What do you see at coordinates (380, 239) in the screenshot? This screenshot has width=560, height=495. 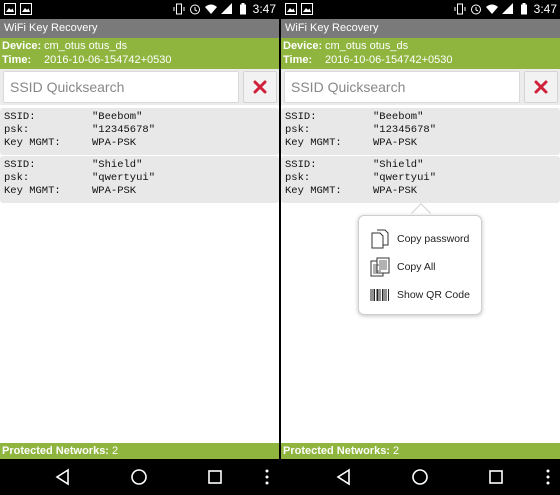 I see `copy-document-icon` at bounding box center [380, 239].